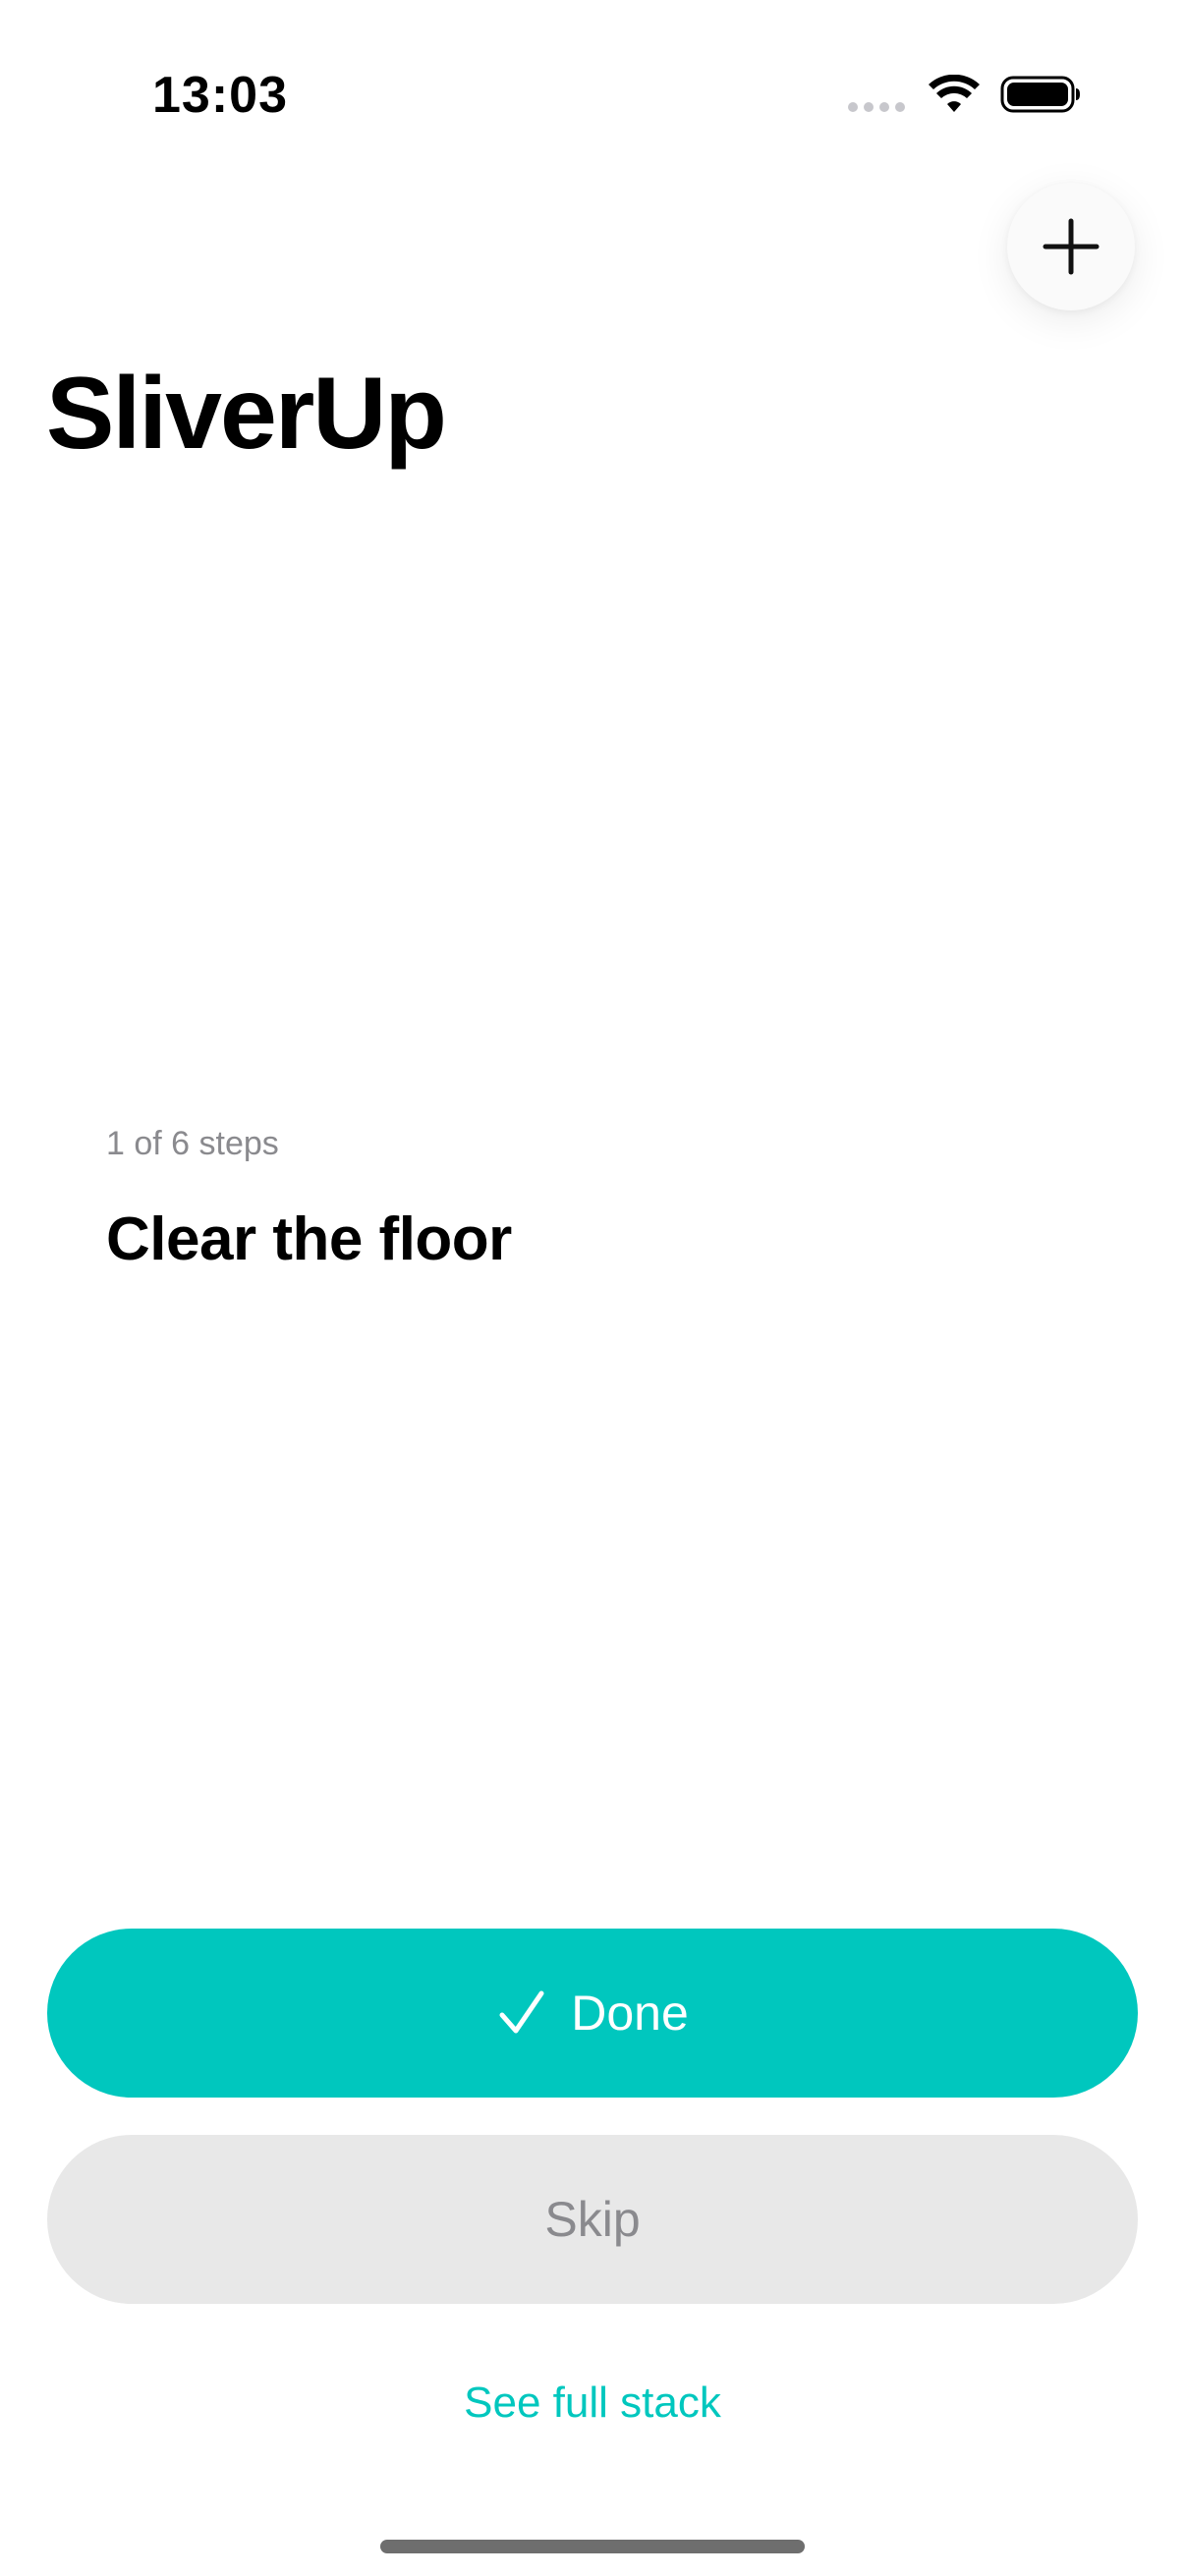  What do you see at coordinates (309, 1239) in the screenshot?
I see `step-title: Clear the floor` at bounding box center [309, 1239].